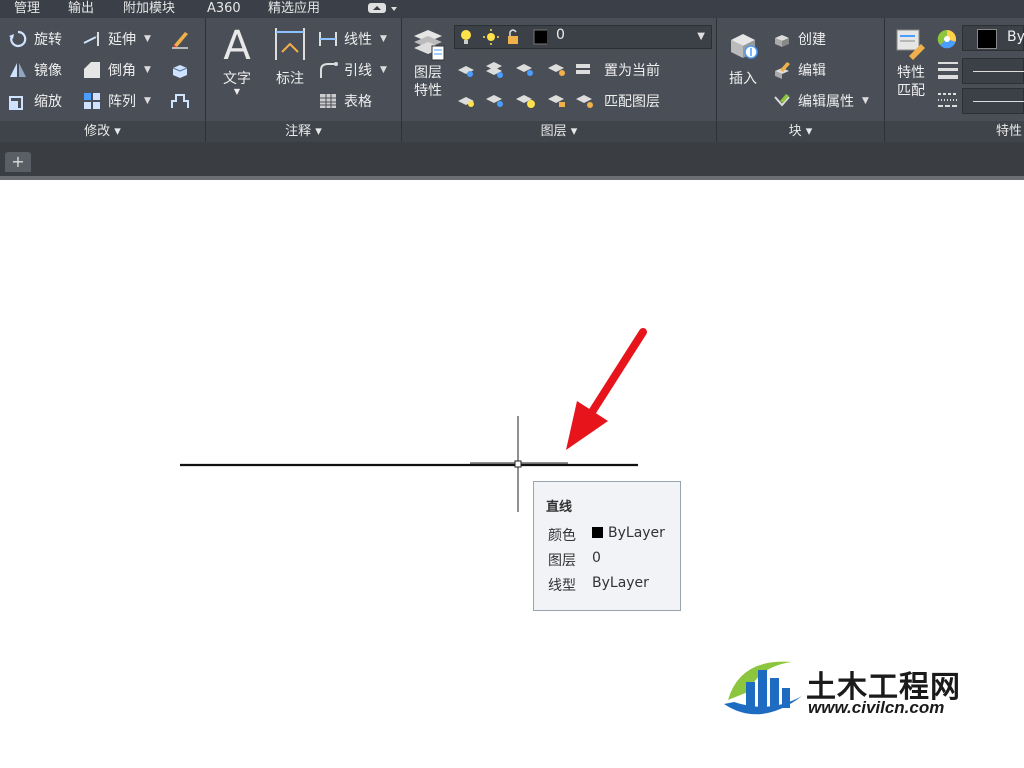 This screenshot has height=768, width=1024. Describe the element at coordinates (562, 586) in the screenshot. I see `tooltip-linetype-label: 线型` at that location.